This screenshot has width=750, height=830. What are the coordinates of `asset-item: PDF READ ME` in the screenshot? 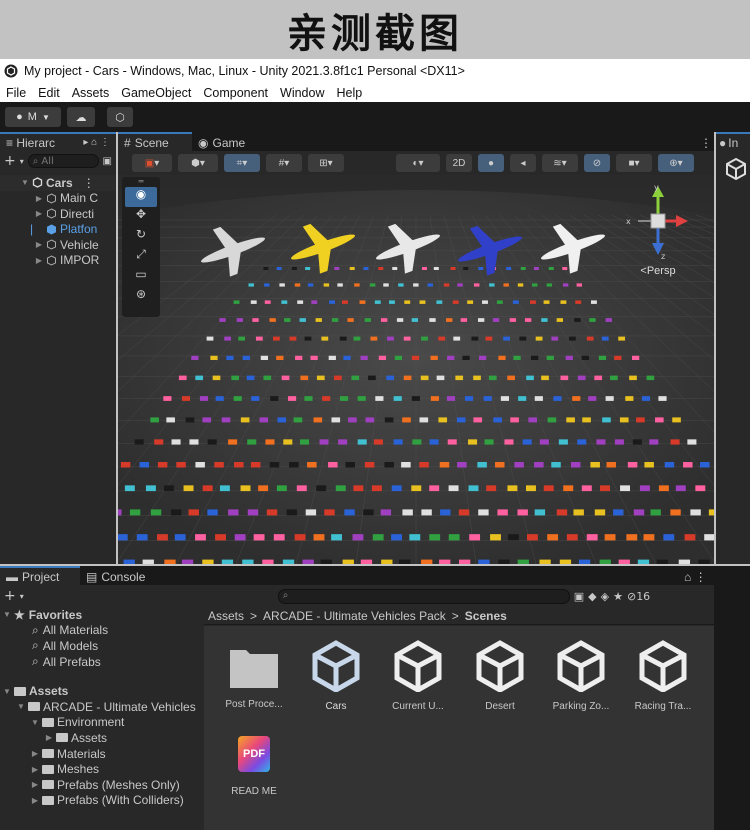 It's located at (254, 766).